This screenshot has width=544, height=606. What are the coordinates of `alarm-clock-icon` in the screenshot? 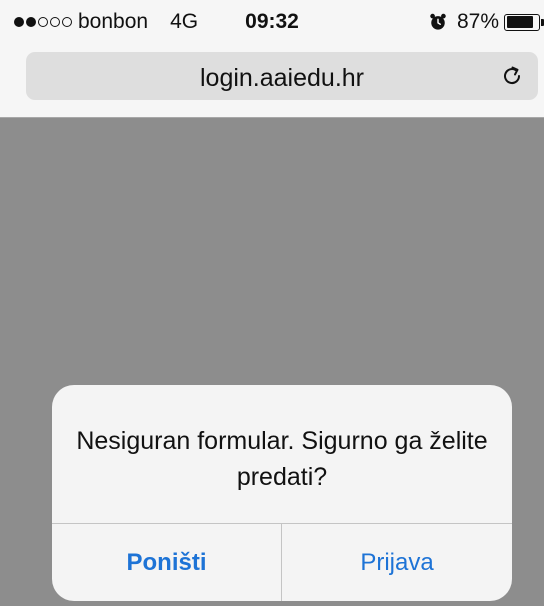 It's located at (438, 21).